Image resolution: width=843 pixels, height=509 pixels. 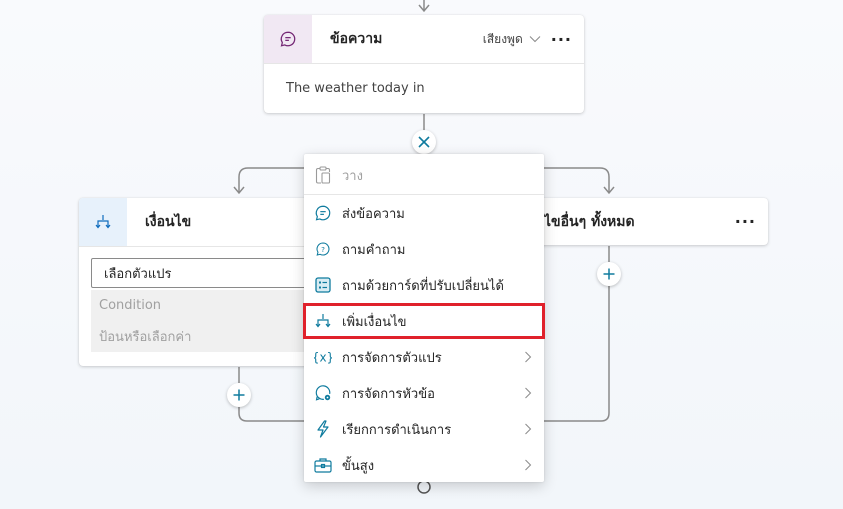 What do you see at coordinates (323, 429) in the screenshot?
I see `lightning-icon` at bounding box center [323, 429].